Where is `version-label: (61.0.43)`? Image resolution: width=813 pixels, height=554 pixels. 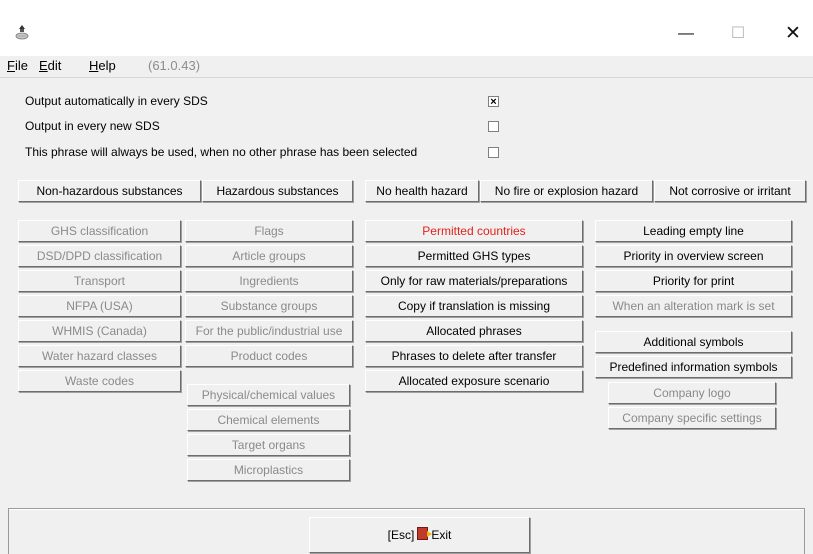
version-label: (61.0.43) is located at coordinates (174, 65).